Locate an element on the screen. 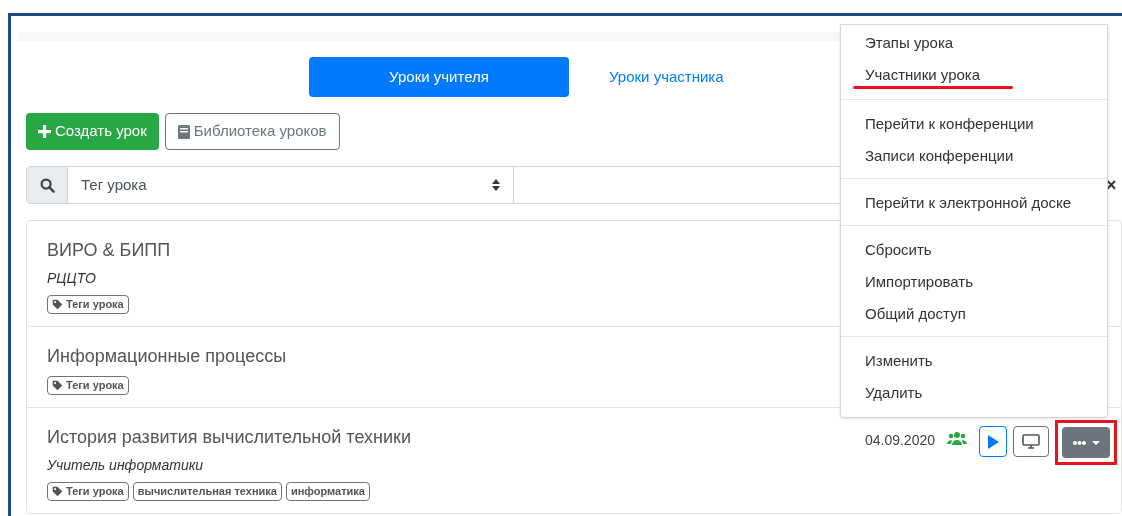  menu-item: Этапы урока is located at coordinates (909, 43).